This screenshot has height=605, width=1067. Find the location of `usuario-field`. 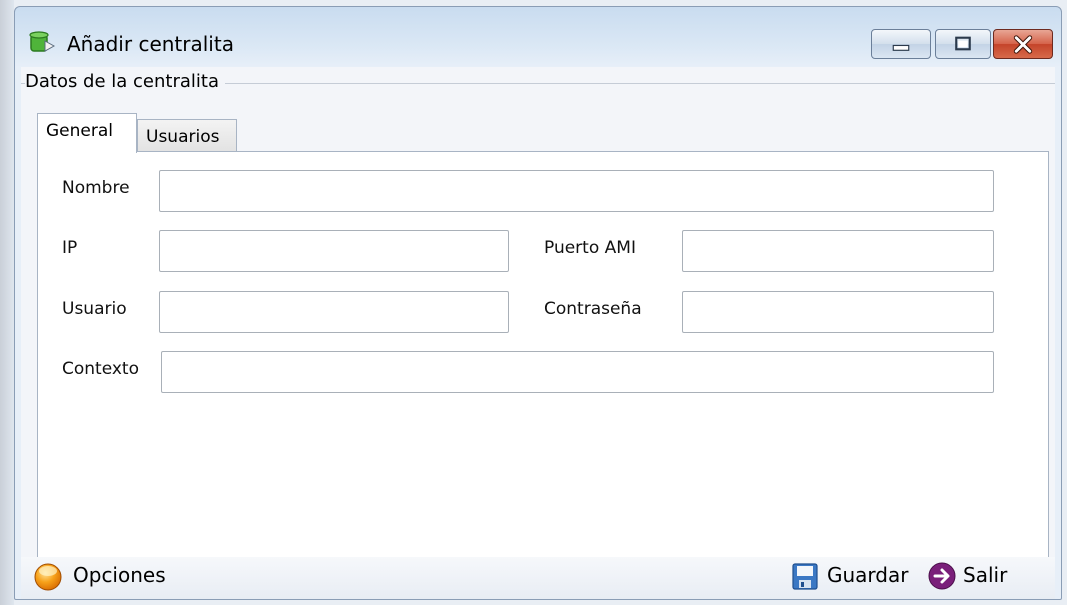

usuario-field is located at coordinates (334, 312).